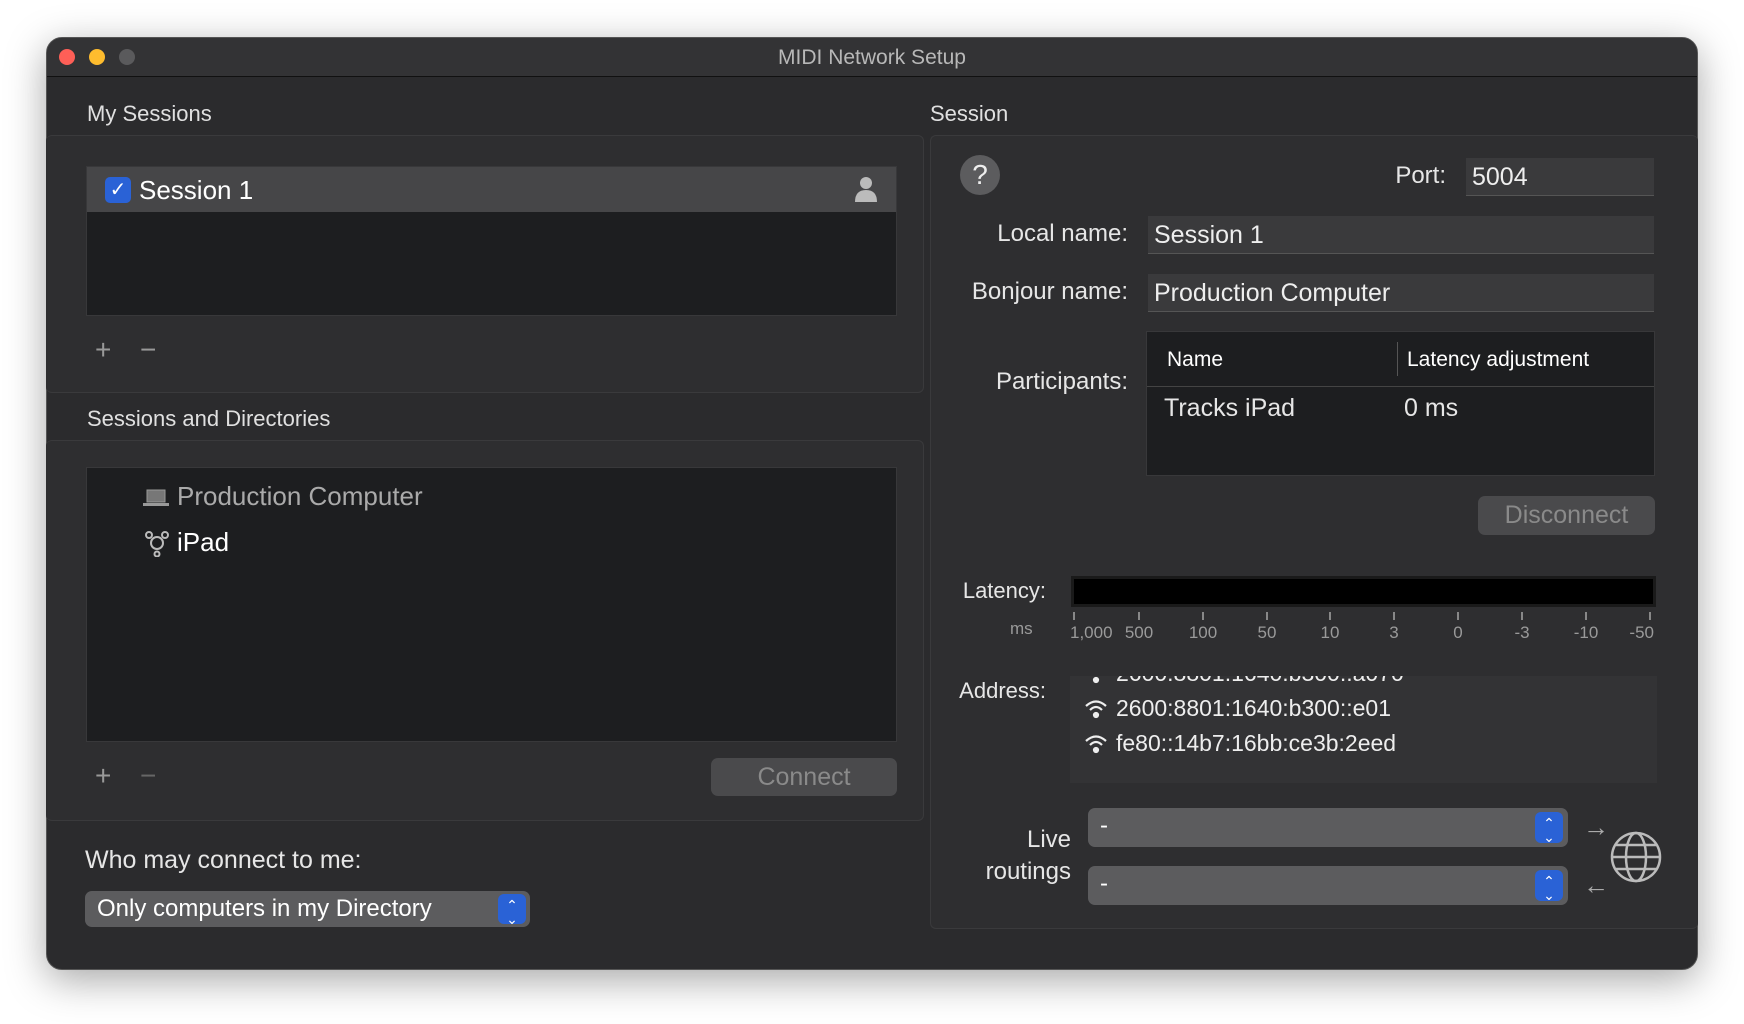  What do you see at coordinates (491, 189) in the screenshot?
I see `list-item: ✓ Session 1` at bounding box center [491, 189].